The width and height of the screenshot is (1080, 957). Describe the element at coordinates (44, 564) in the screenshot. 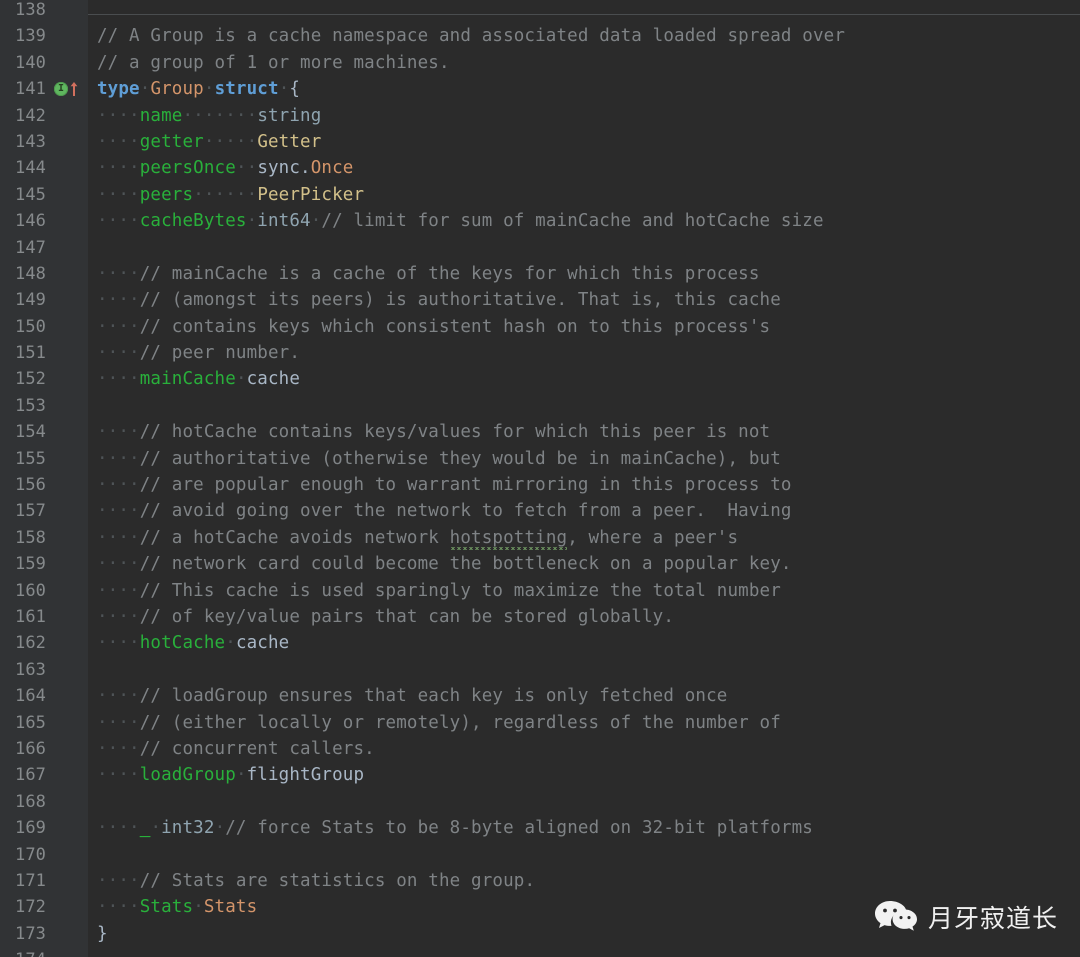

I see `gutter-line-159: 159` at that location.